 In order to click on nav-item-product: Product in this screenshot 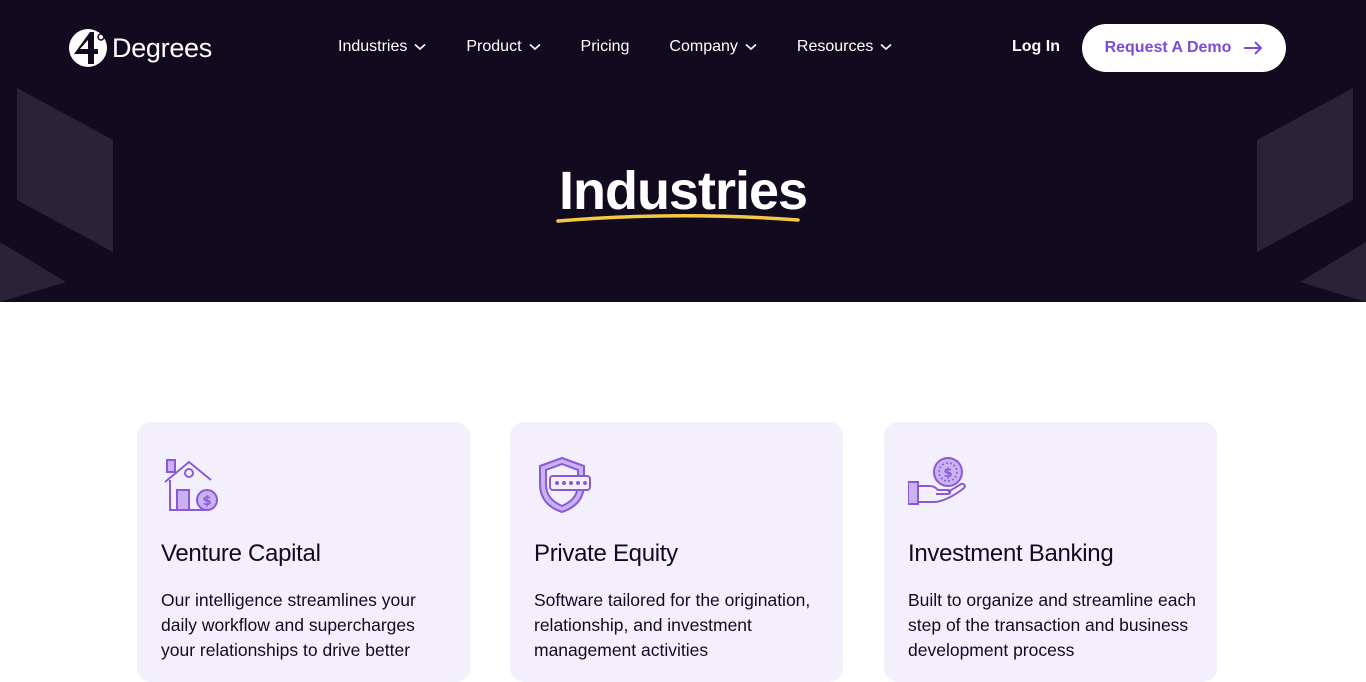, I will do `click(503, 47)`.